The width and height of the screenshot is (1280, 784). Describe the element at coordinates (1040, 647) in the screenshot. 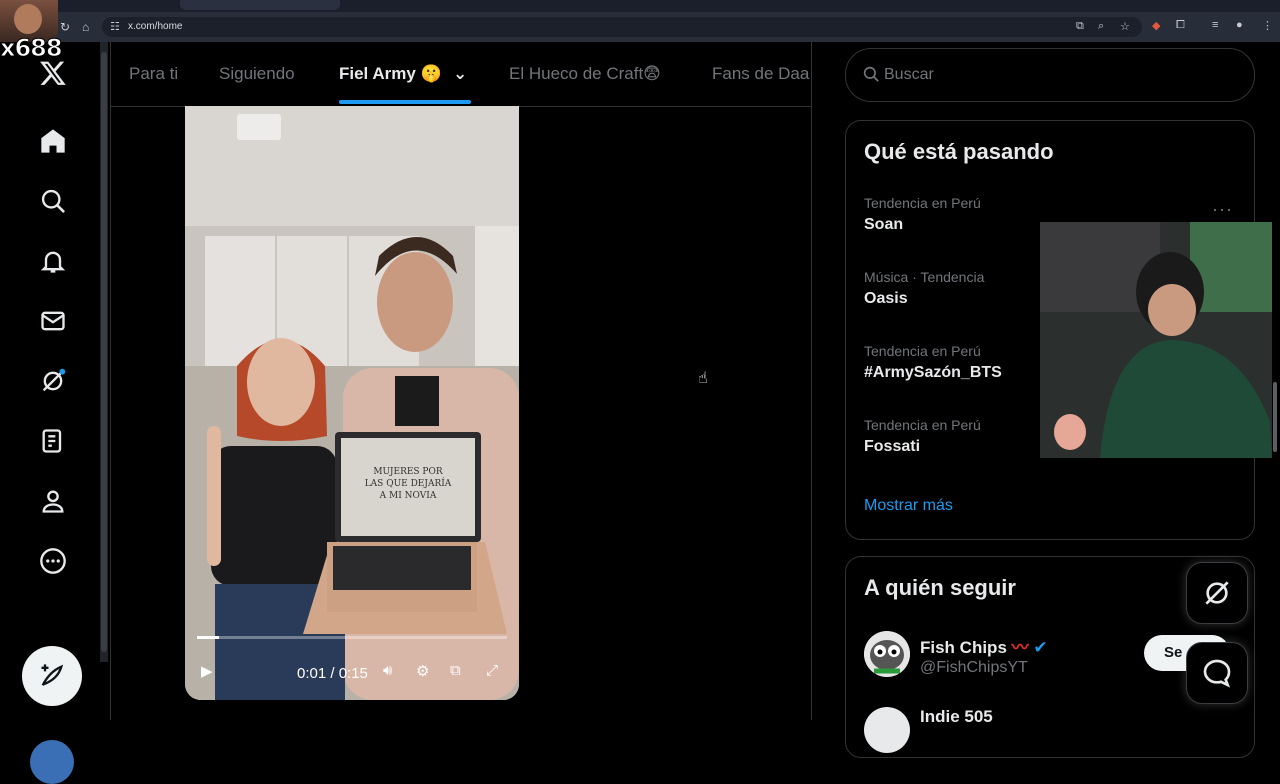

I see `verified-badge-icon: ✔` at that location.